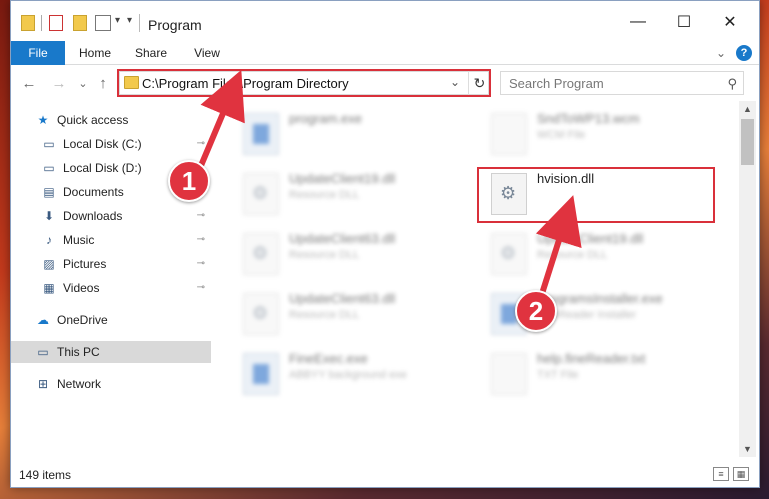  I want to click on step-1-badge: 1, so click(189, 181).